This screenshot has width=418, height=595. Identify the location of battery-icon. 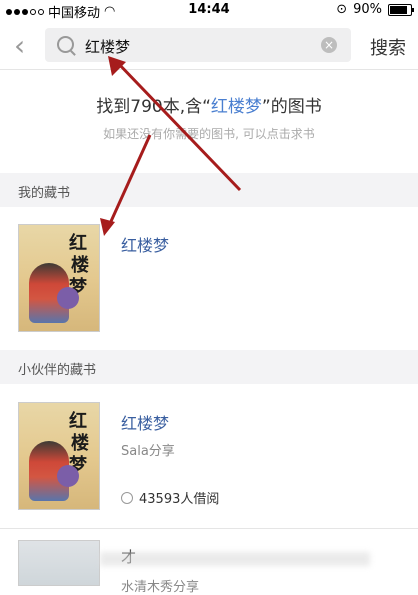
(401, 9).